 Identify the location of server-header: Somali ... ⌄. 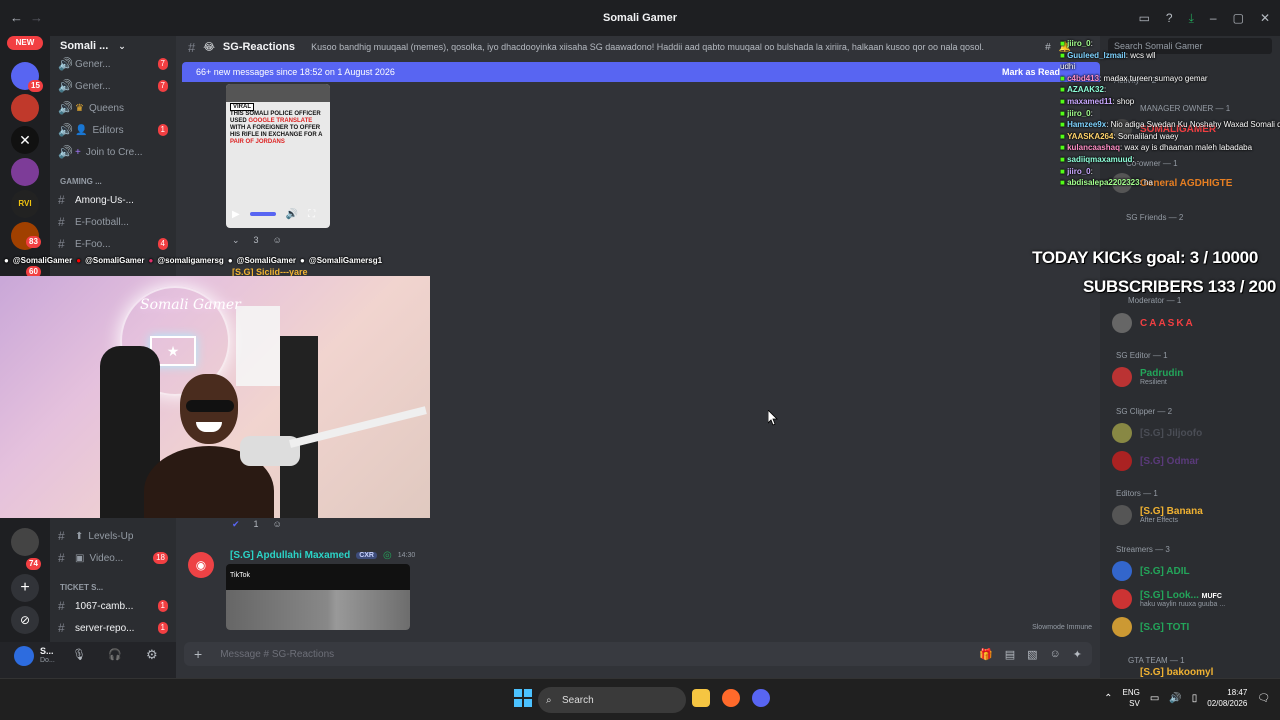
(113, 46).